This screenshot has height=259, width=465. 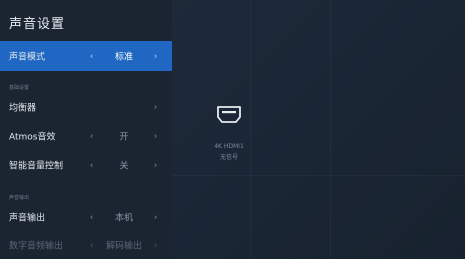 I want to click on sound-mode-value: 标准, so click(x=123, y=57).